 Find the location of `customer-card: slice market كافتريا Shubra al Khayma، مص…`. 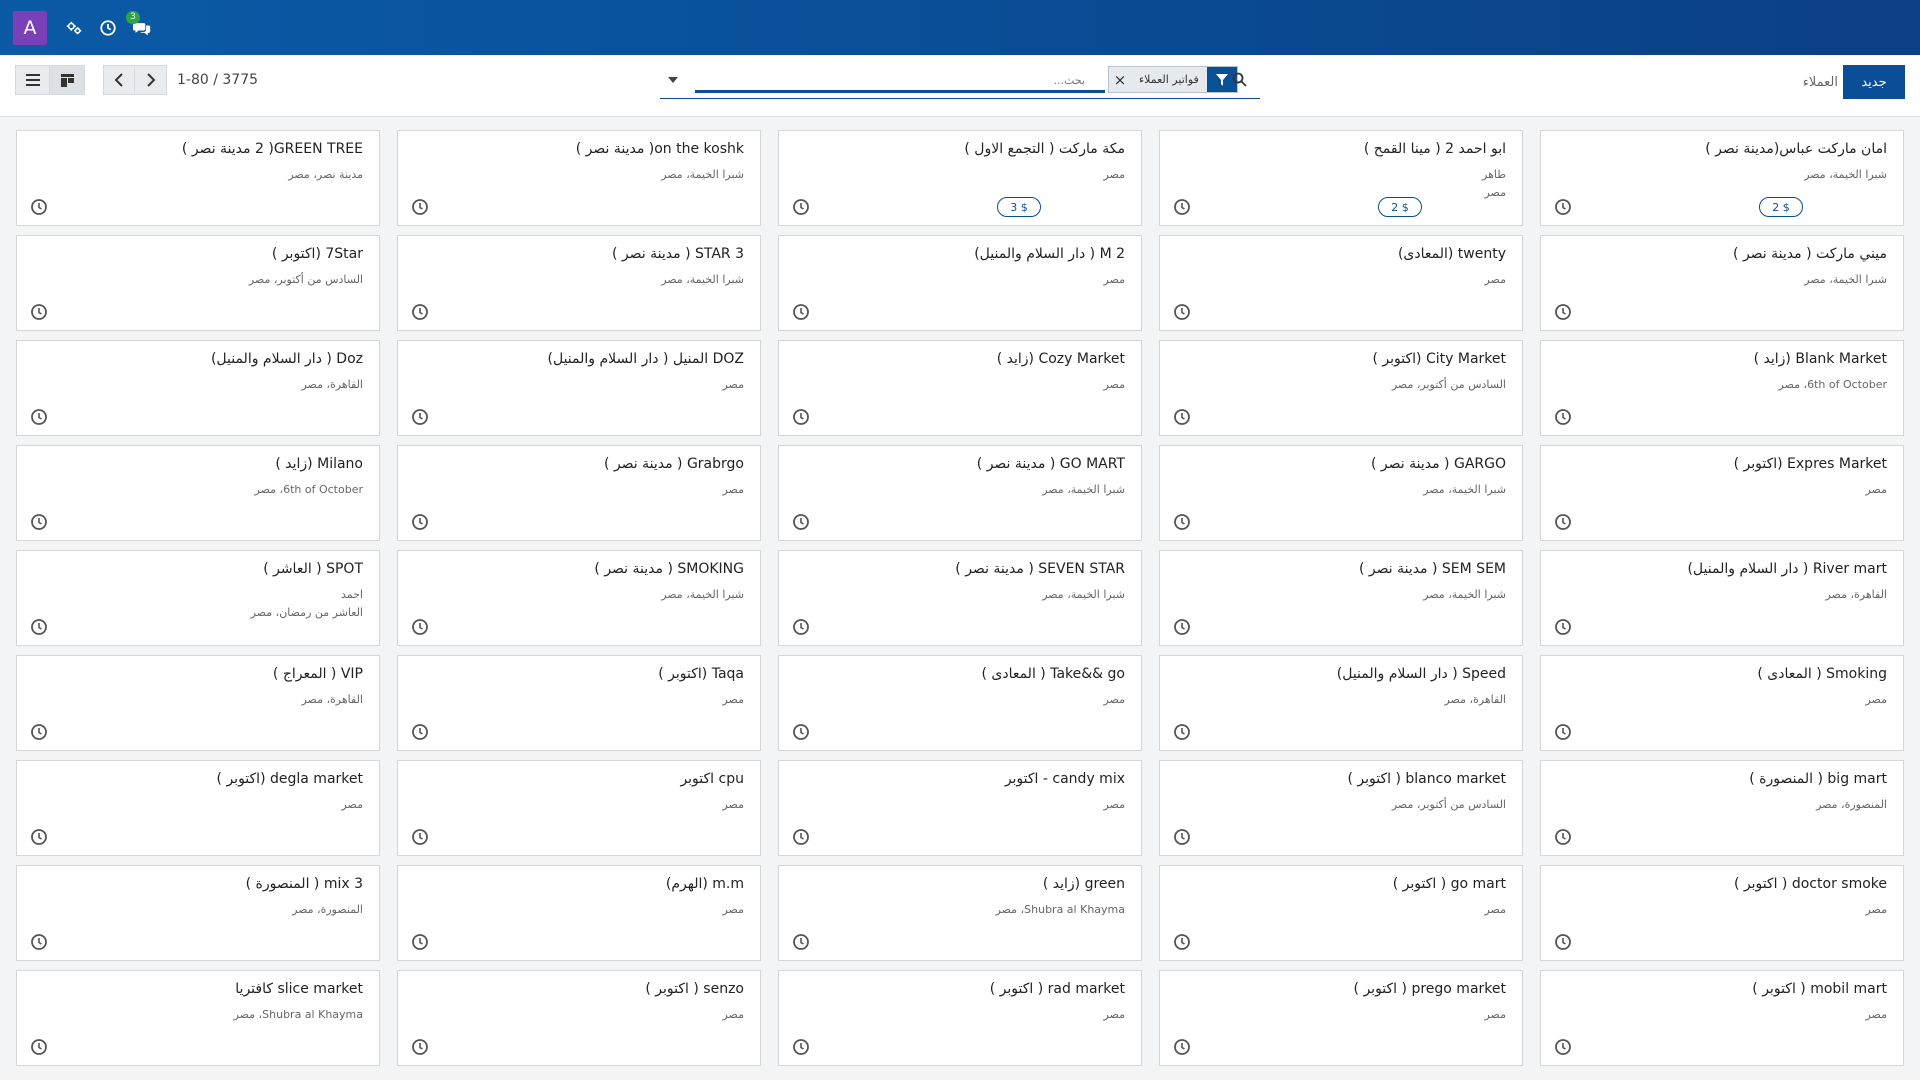

customer-card: slice market كافتريا Shubra al Khayma، مص… is located at coordinates (198, 1018).